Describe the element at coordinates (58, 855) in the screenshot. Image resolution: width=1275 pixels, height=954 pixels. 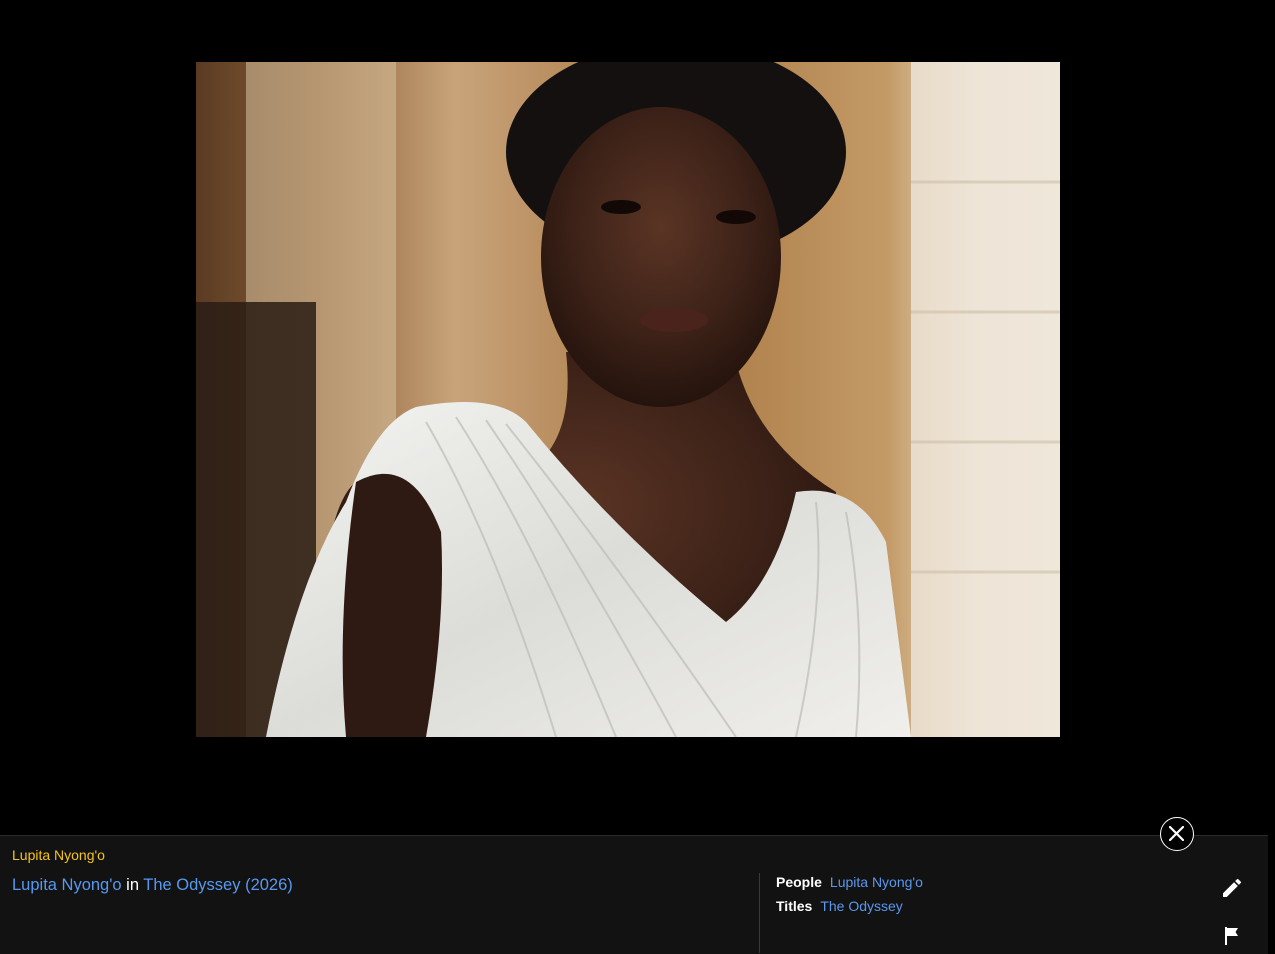
I see `photo-subject-label: Lupita Nyong'o` at that location.